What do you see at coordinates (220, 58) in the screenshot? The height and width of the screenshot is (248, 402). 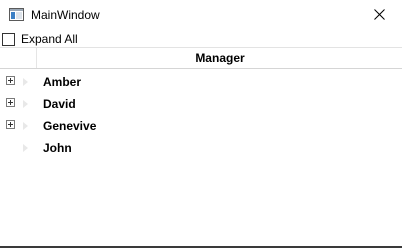 I see `column-header-manager: Manager` at bounding box center [220, 58].